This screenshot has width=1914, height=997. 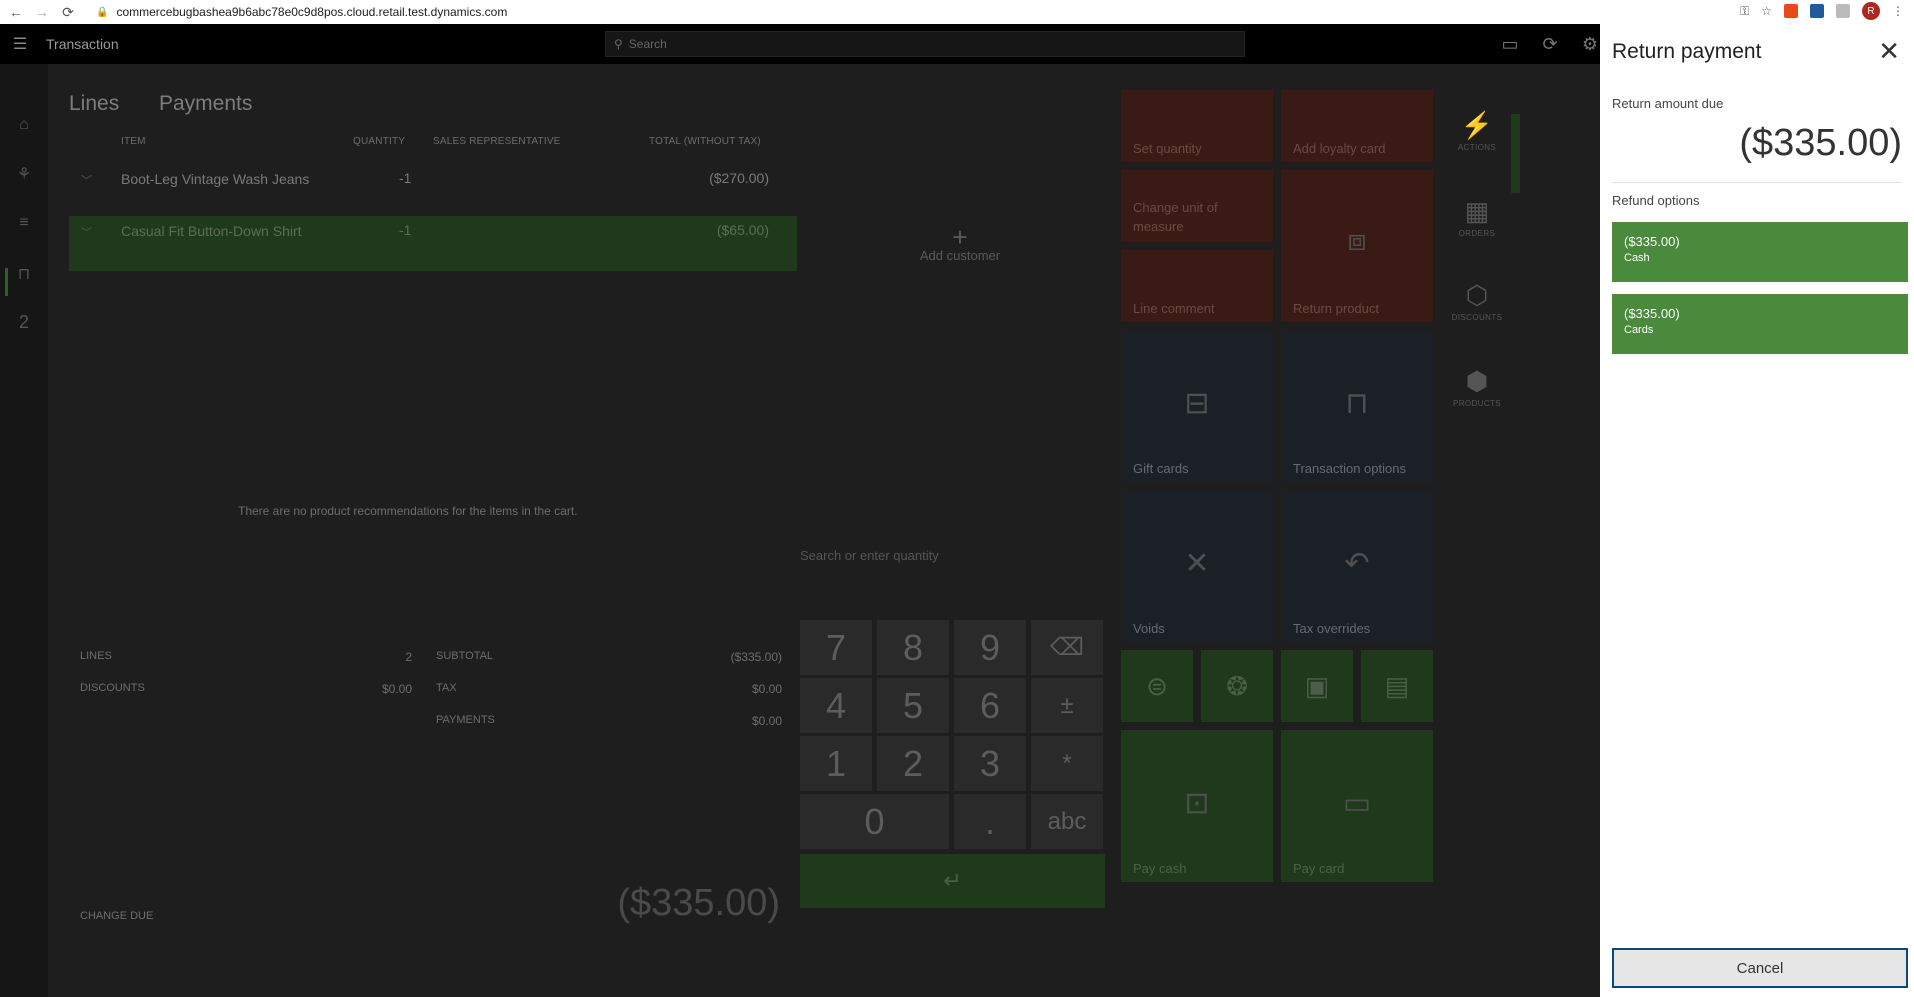 I want to click on numpad-key-7: 7, so click(x=836, y=647).